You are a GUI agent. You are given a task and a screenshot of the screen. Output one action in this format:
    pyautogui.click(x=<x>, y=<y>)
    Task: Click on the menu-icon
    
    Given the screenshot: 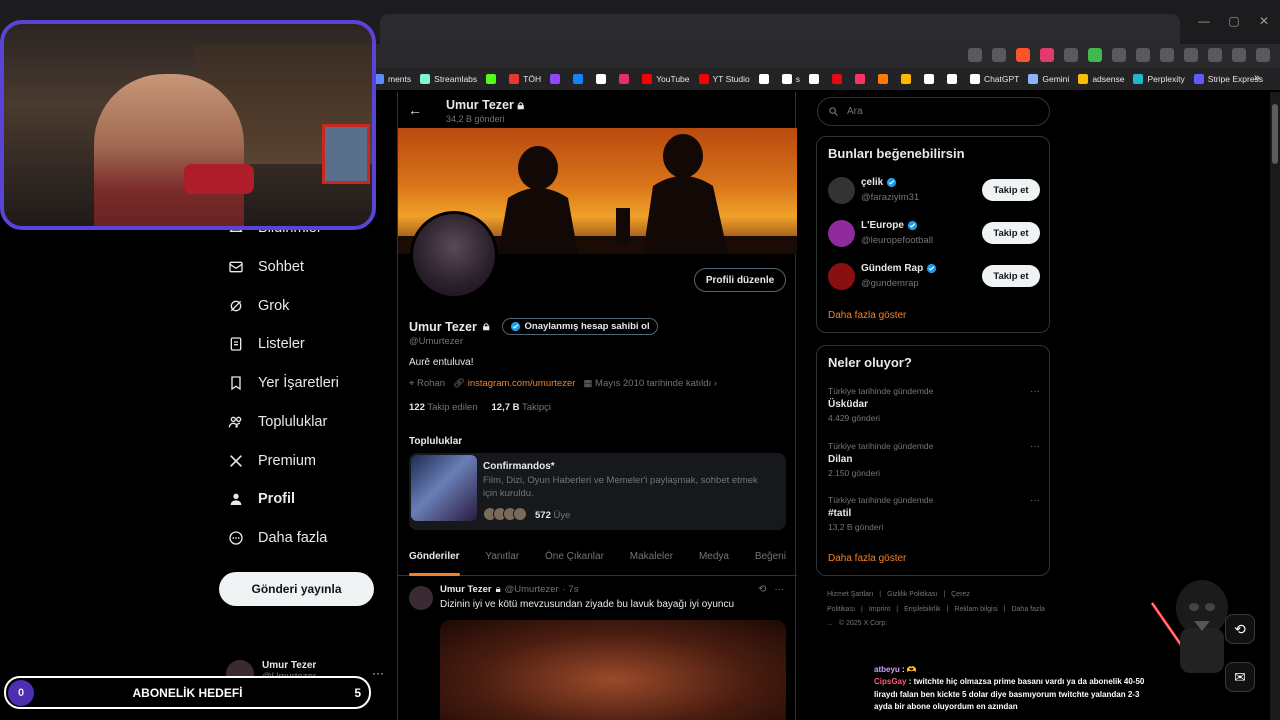 What is the action you would take?
    pyautogui.click(x=1263, y=55)
    